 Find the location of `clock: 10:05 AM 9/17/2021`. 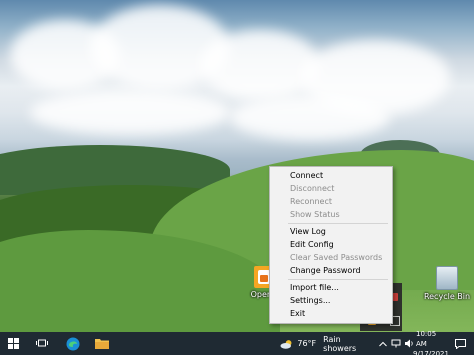

clock: 10:05 AM 9/17/2021 is located at coordinates (431, 343).